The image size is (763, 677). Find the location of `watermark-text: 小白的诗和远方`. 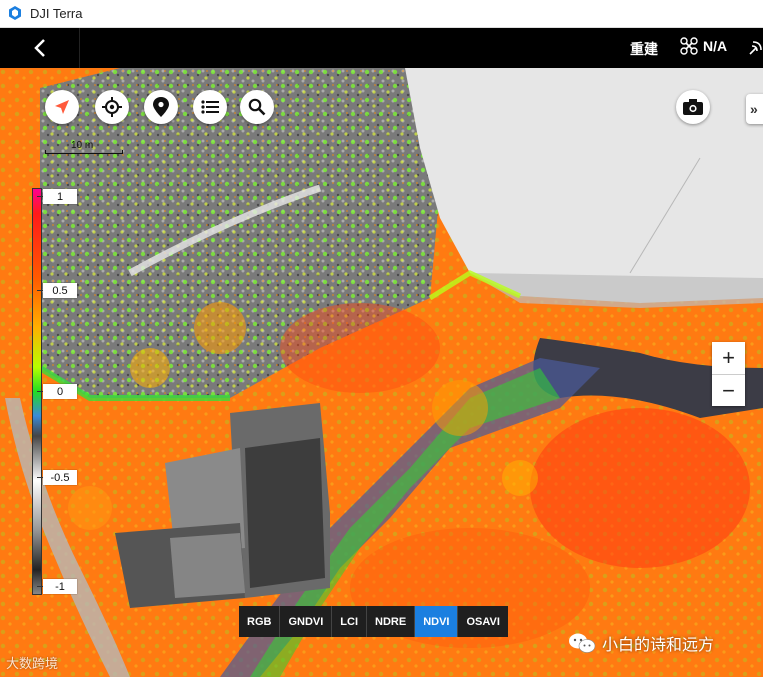

watermark-text: 小白的诗和远方 is located at coordinates (658, 645).